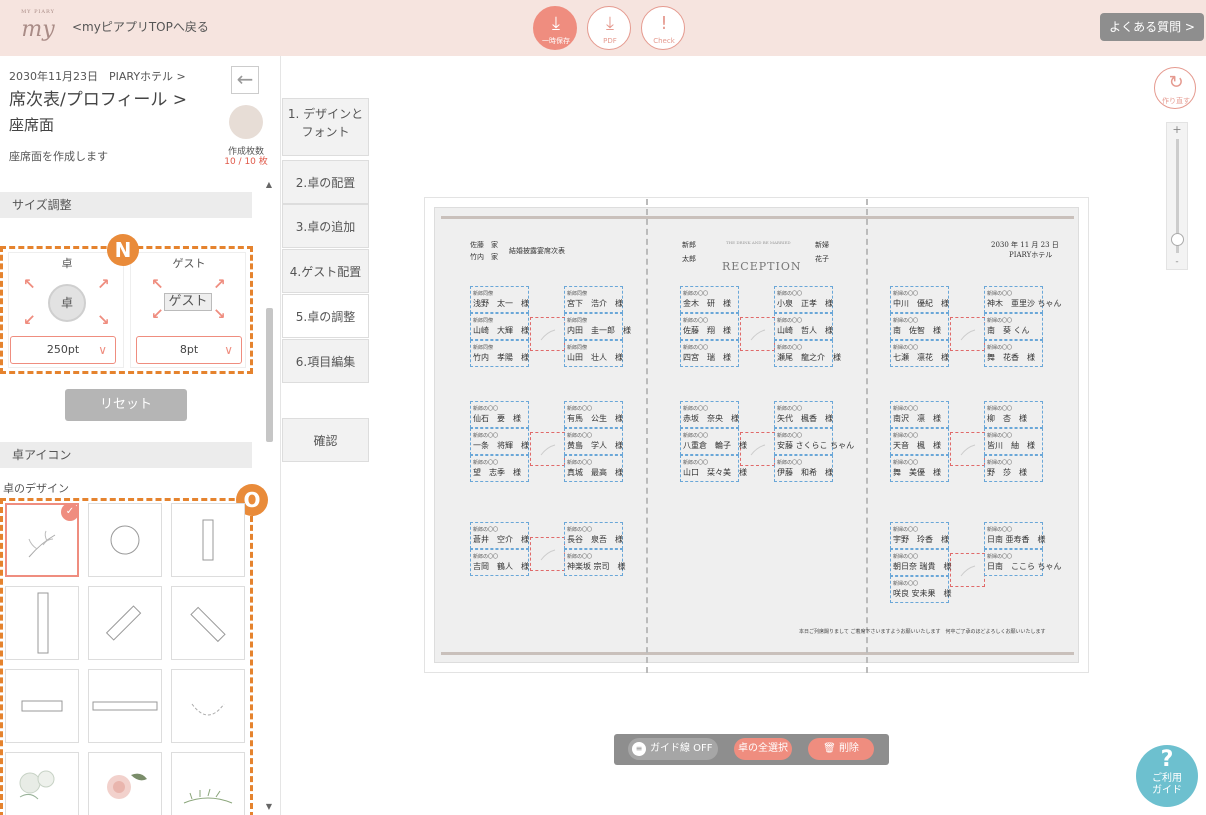 The height and width of the screenshot is (815, 1206). I want to click on zoom-out-icon: -, so click(1177, 262).